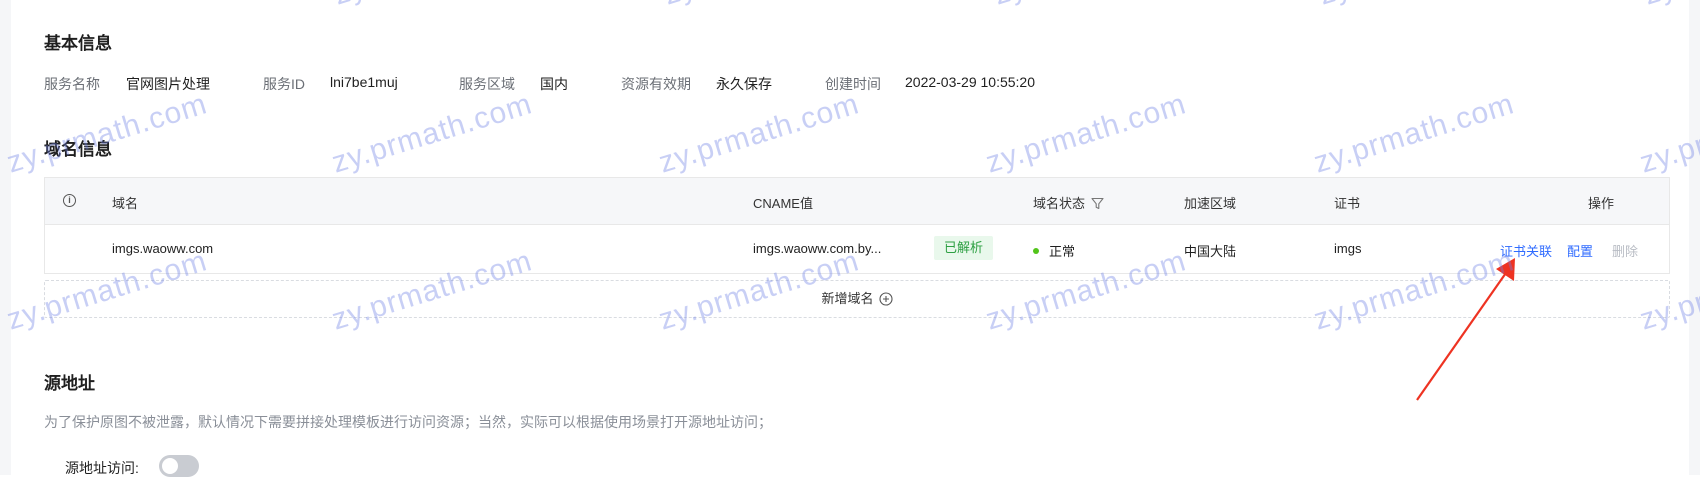  What do you see at coordinates (1601, 203) in the screenshot?
I see `col-ops: 操作` at bounding box center [1601, 203].